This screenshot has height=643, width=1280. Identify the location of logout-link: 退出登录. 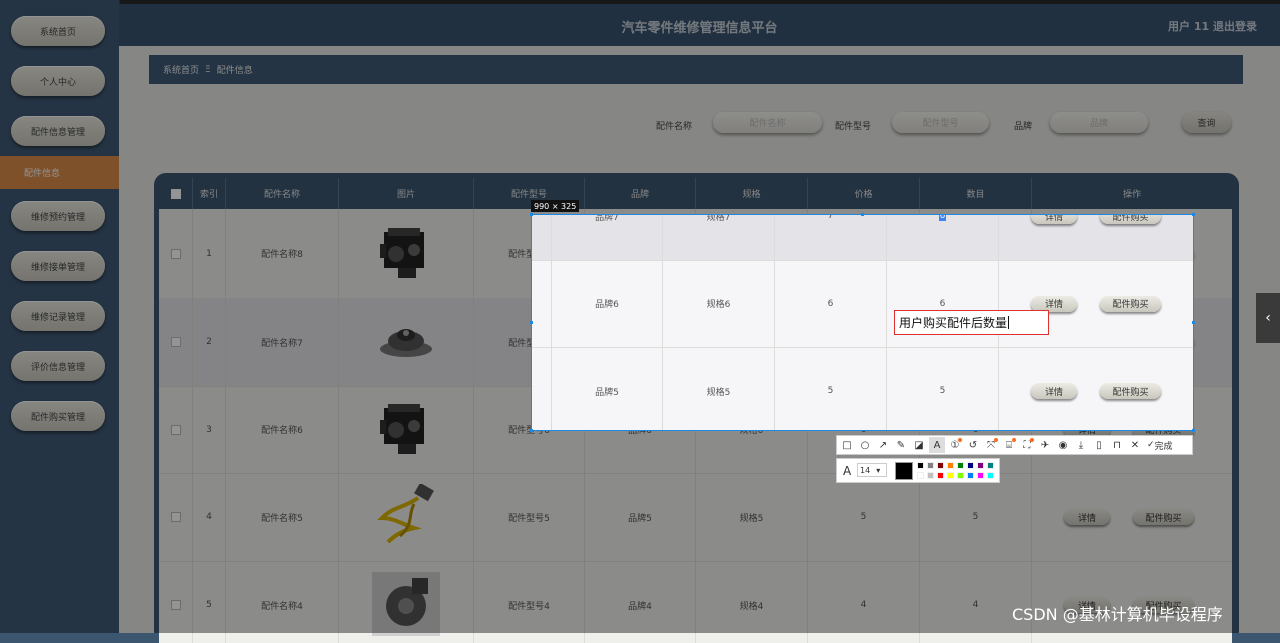
(1235, 26).